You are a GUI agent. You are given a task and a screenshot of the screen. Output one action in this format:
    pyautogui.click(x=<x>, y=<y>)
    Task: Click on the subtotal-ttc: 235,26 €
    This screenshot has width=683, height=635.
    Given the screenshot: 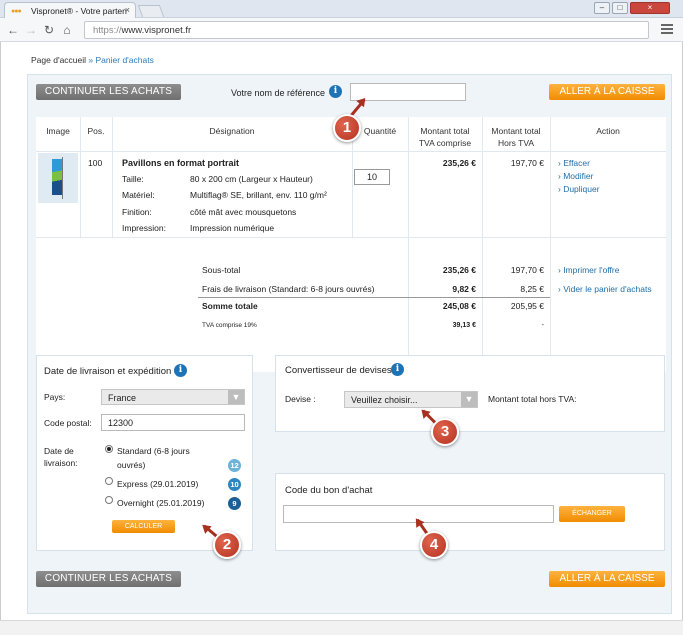 What is the action you would take?
    pyautogui.click(x=459, y=270)
    